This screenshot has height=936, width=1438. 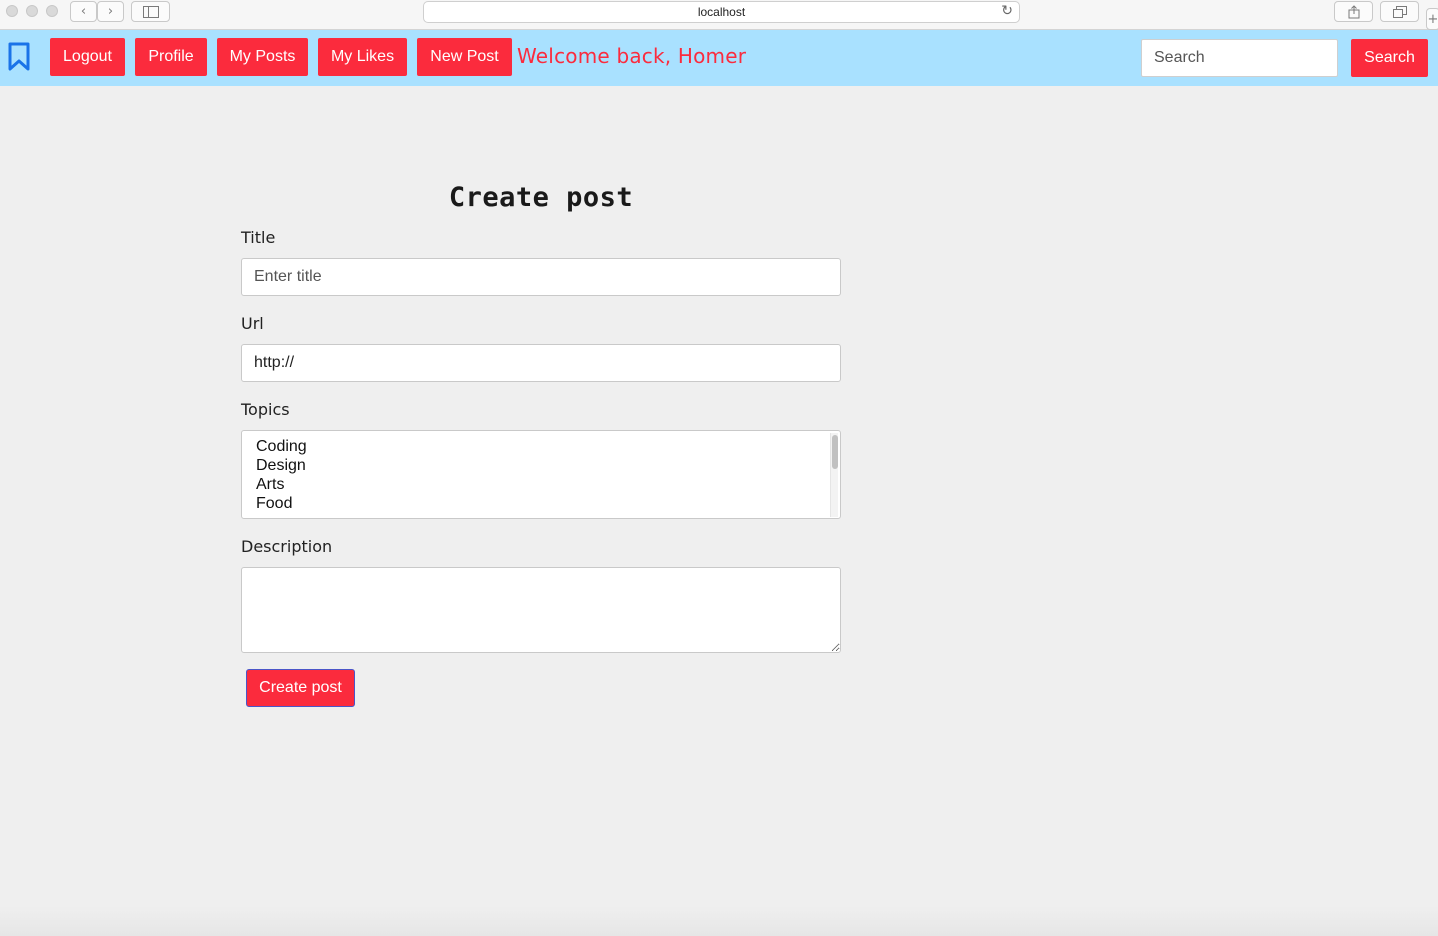 What do you see at coordinates (548, 446) in the screenshot?
I see `topic-option: Coding` at bounding box center [548, 446].